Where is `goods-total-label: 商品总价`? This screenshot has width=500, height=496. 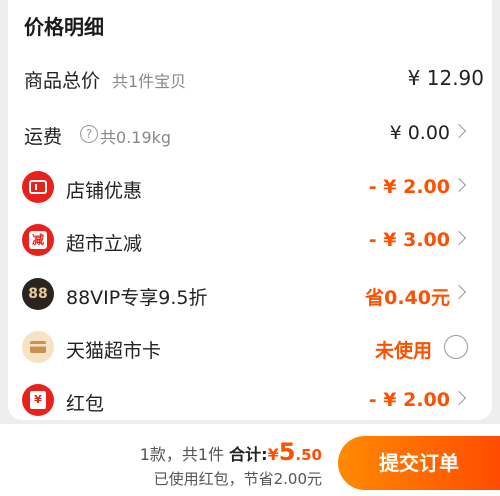 goods-total-label: 商品总价 is located at coordinates (62, 81).